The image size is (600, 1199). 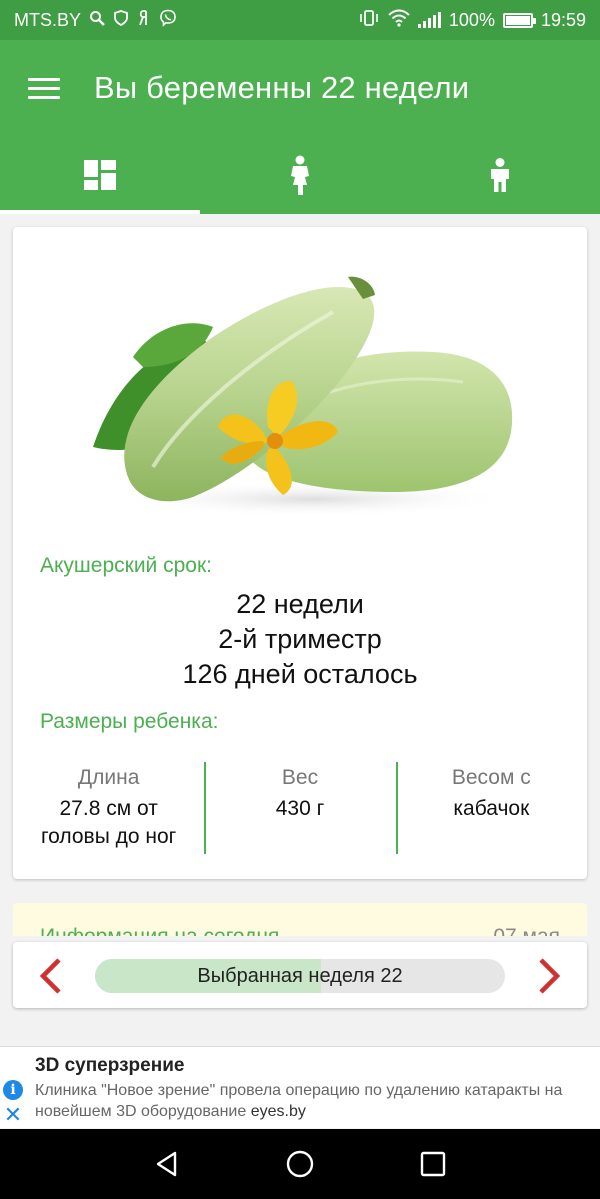 I want to click on chevron-right-icon, so click(x=550, y=976).